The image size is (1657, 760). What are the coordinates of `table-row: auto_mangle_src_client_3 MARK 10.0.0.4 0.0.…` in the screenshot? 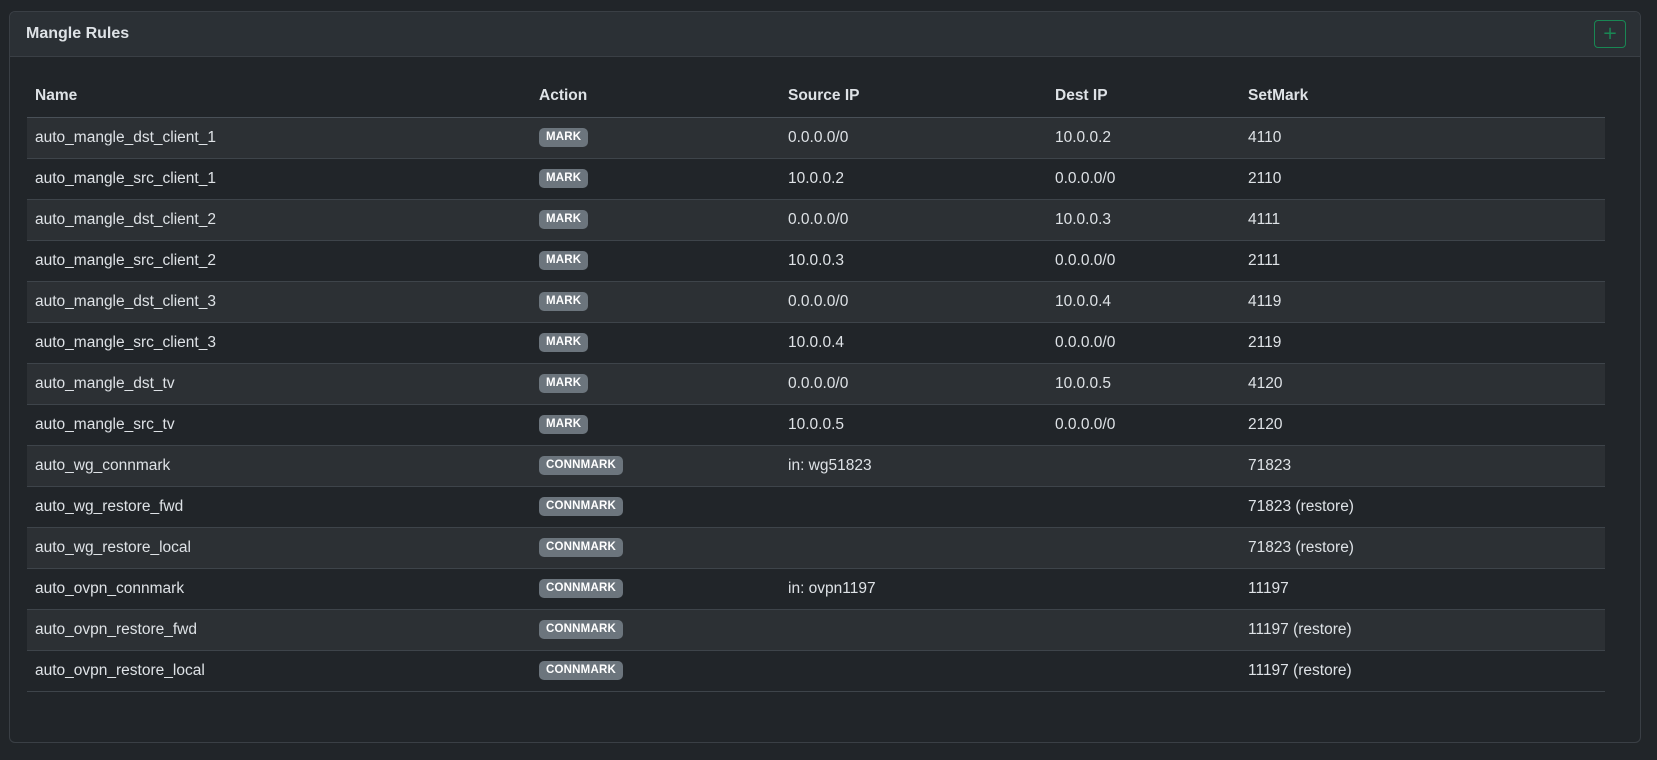 It's located at (816, 343).